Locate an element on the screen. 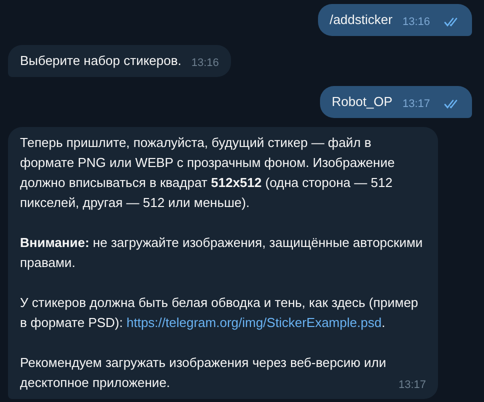 Image resolution: width=484 pixels, height=402 pixels. message-text: У стикеров должна быть белая обводка и тень, как здесь (пример в формате PSD): https://telegram.org/img/StickerExample.psd. is located at coordinates (220, 313).